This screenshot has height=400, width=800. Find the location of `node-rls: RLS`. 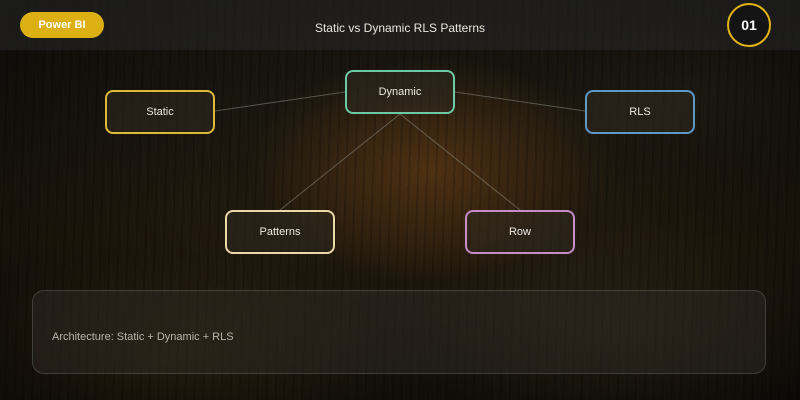

node-rls: RLS is located at coordinates (640, 112).